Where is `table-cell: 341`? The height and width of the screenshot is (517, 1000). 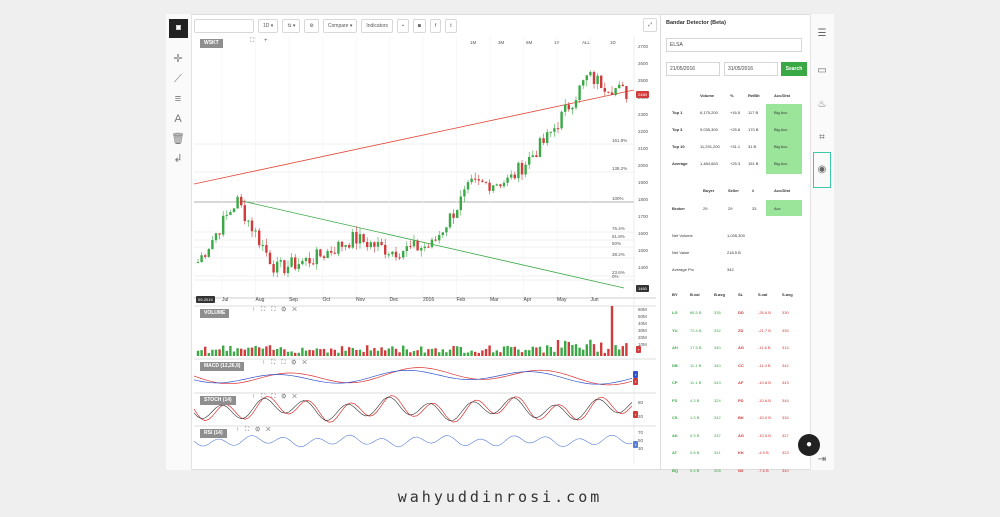
table-cell: 341 is located at coordinates (717, 452).